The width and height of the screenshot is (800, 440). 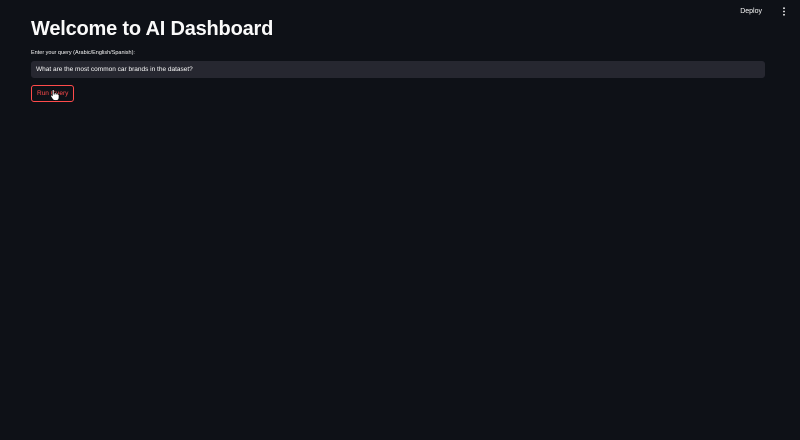 I want to click on page-title: Welcome to AI Dashboard, so click(x=152, y=29).